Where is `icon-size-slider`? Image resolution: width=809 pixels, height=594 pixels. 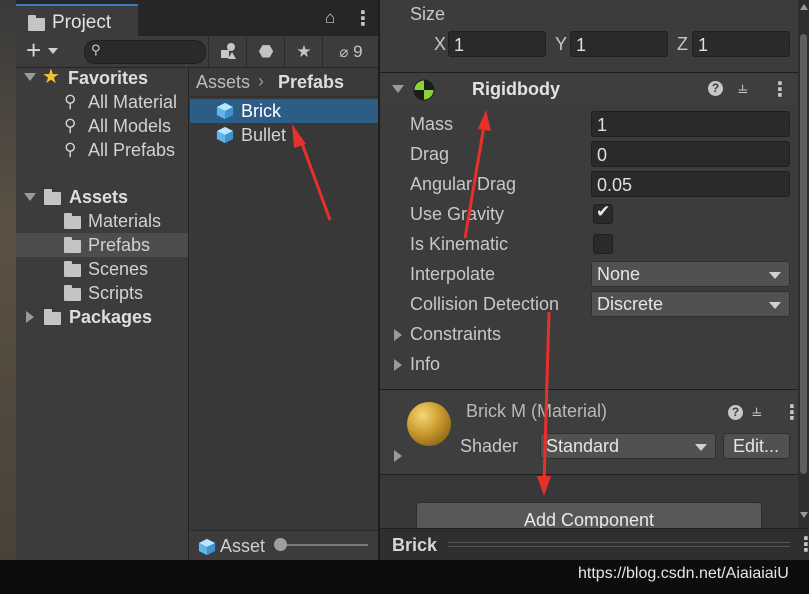 icon-size-slider is located at coordinates (325, 545).